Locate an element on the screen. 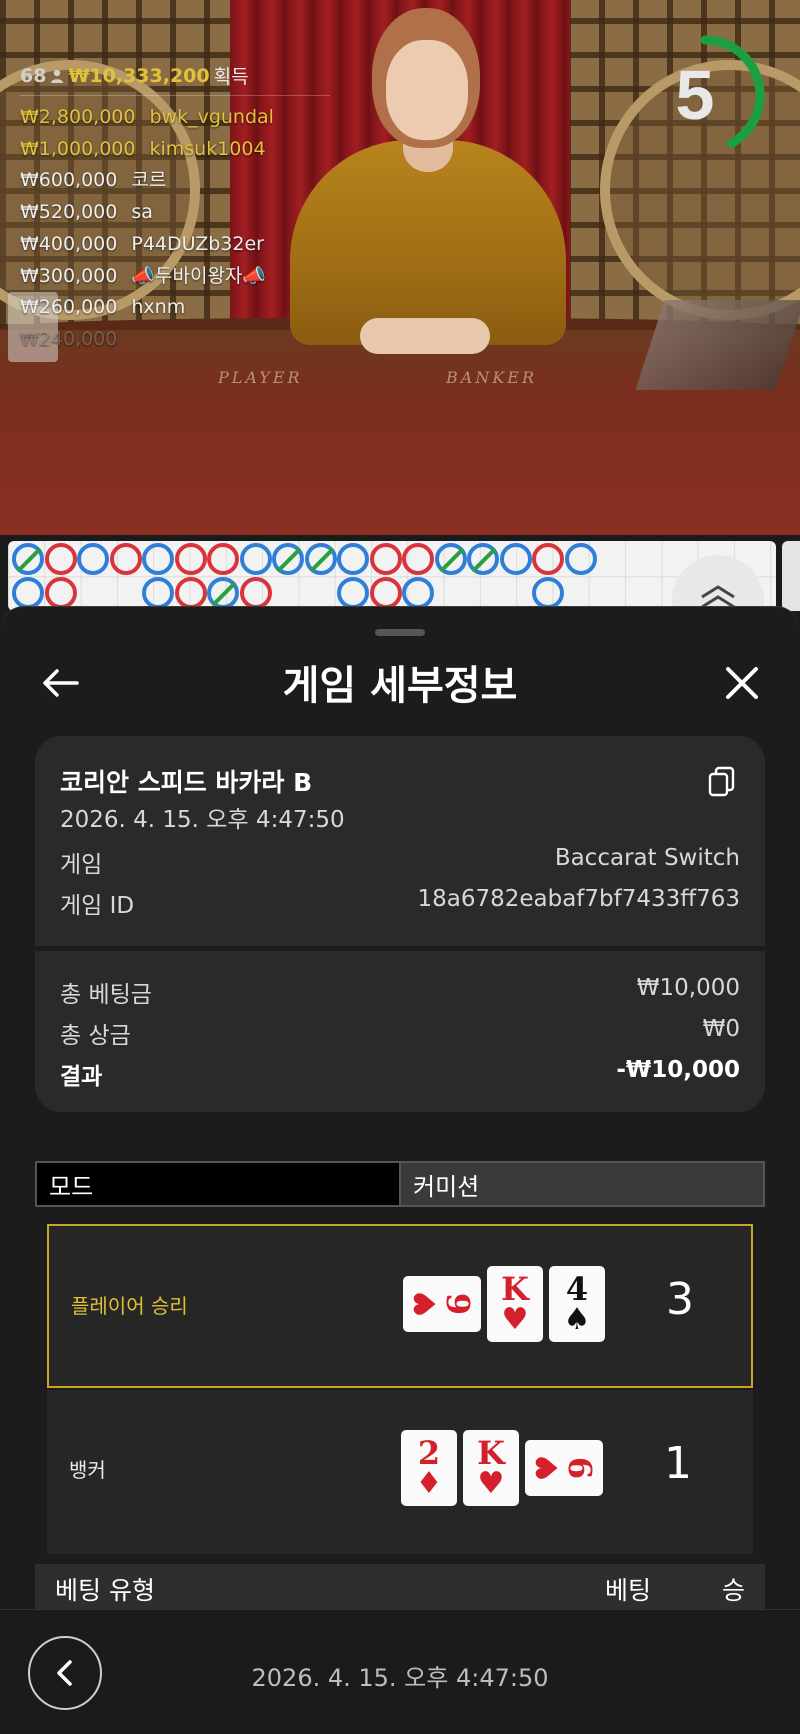 The height and width of the screenshot is (1734, 800). leaderboard-row: ₩240,000 is located at coordinates (175, 340).